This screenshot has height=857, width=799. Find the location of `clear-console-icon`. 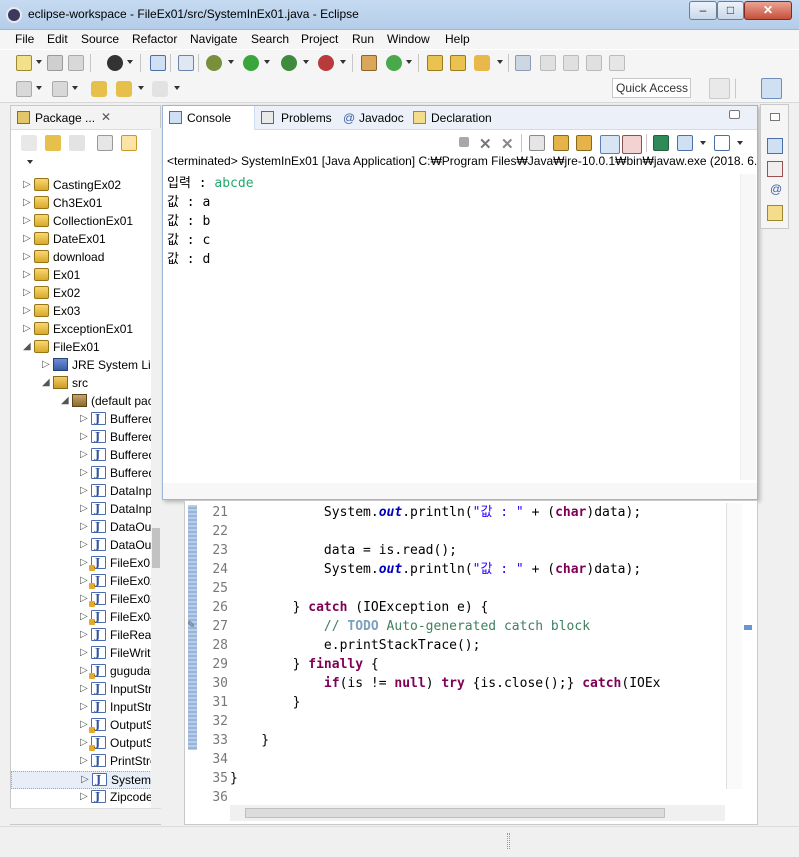

clear-console-icon is located at coordinates (584, 143).